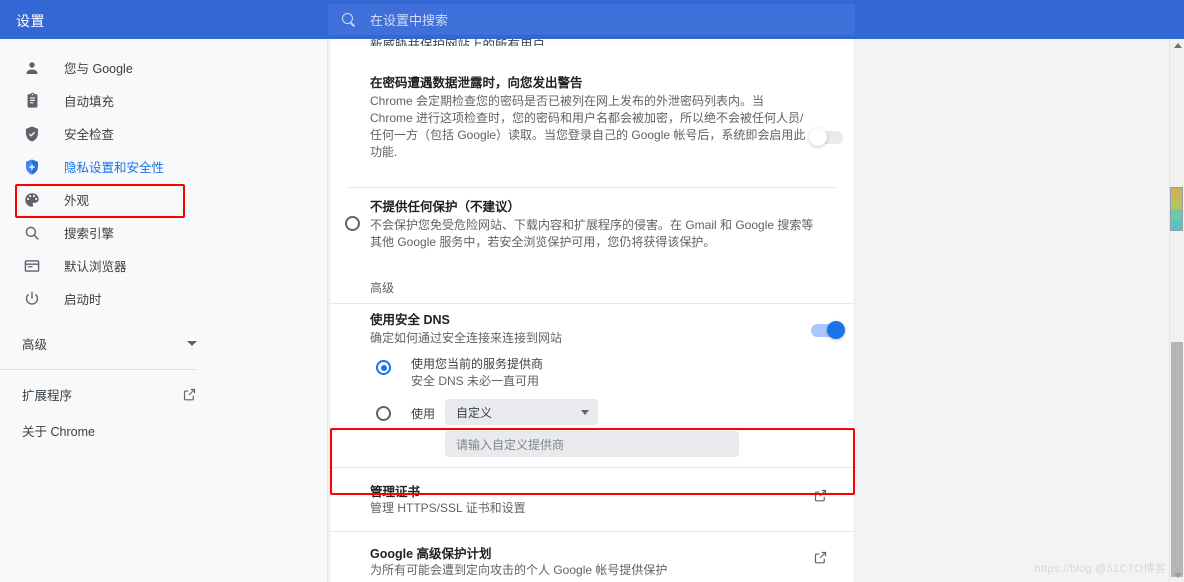  I want to click on sidebar-item-label: 启动时, so click(83, 300).